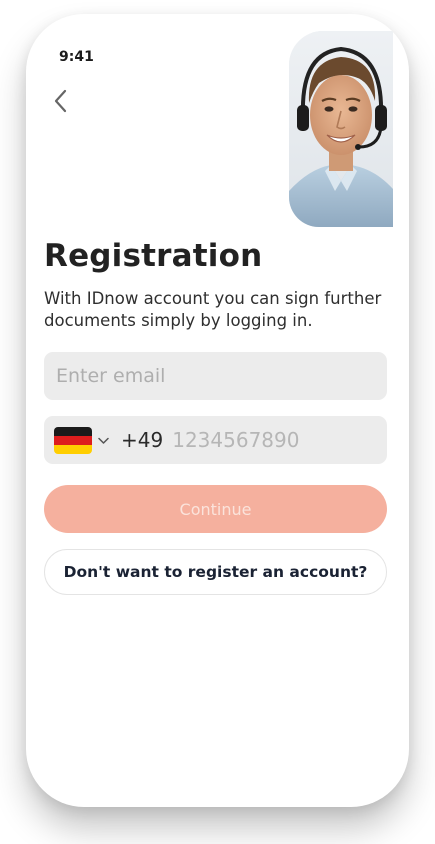 Image resolution: width=435 pixels, height=844 pixels. I want to click on email-field-container, so click(215, 376).